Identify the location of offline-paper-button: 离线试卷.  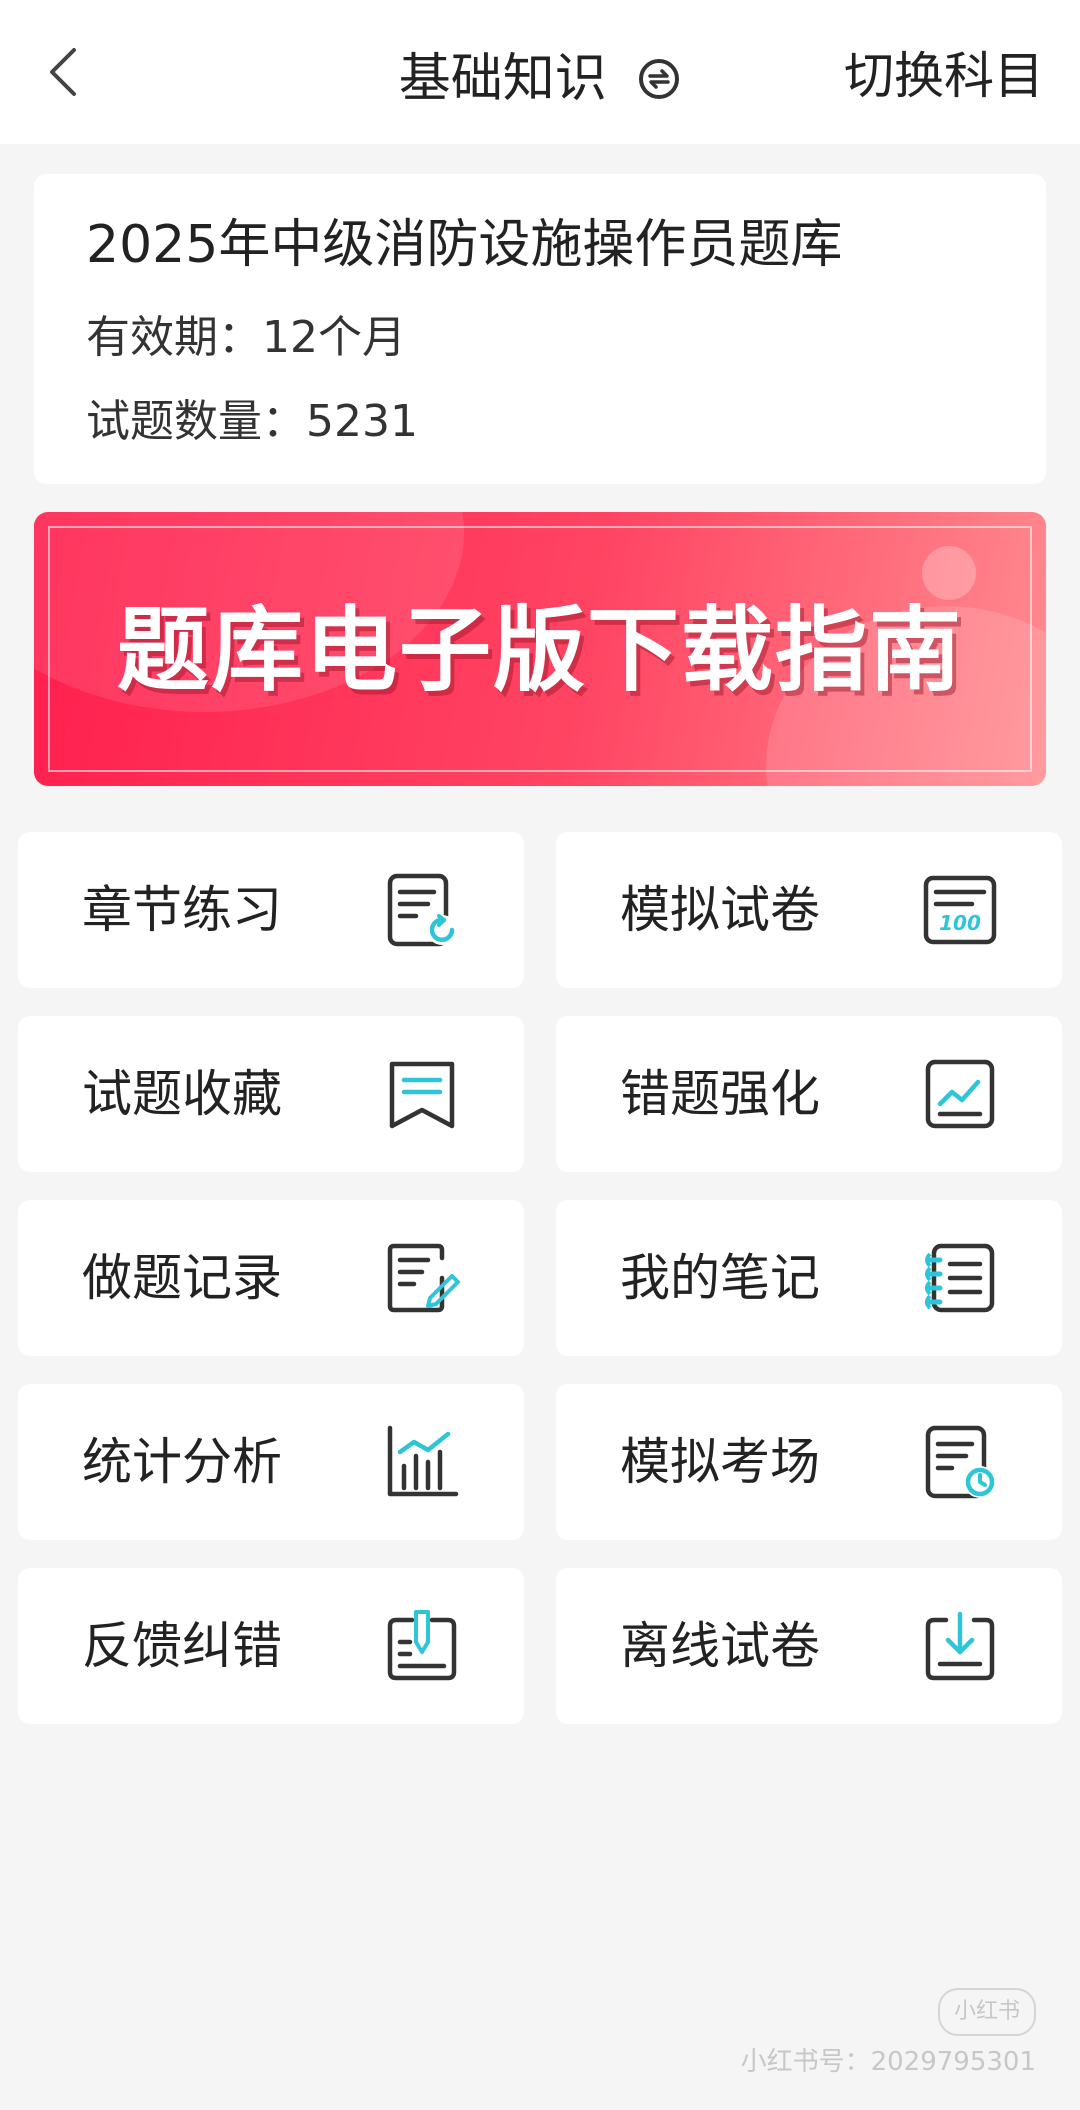
(809, 1646).